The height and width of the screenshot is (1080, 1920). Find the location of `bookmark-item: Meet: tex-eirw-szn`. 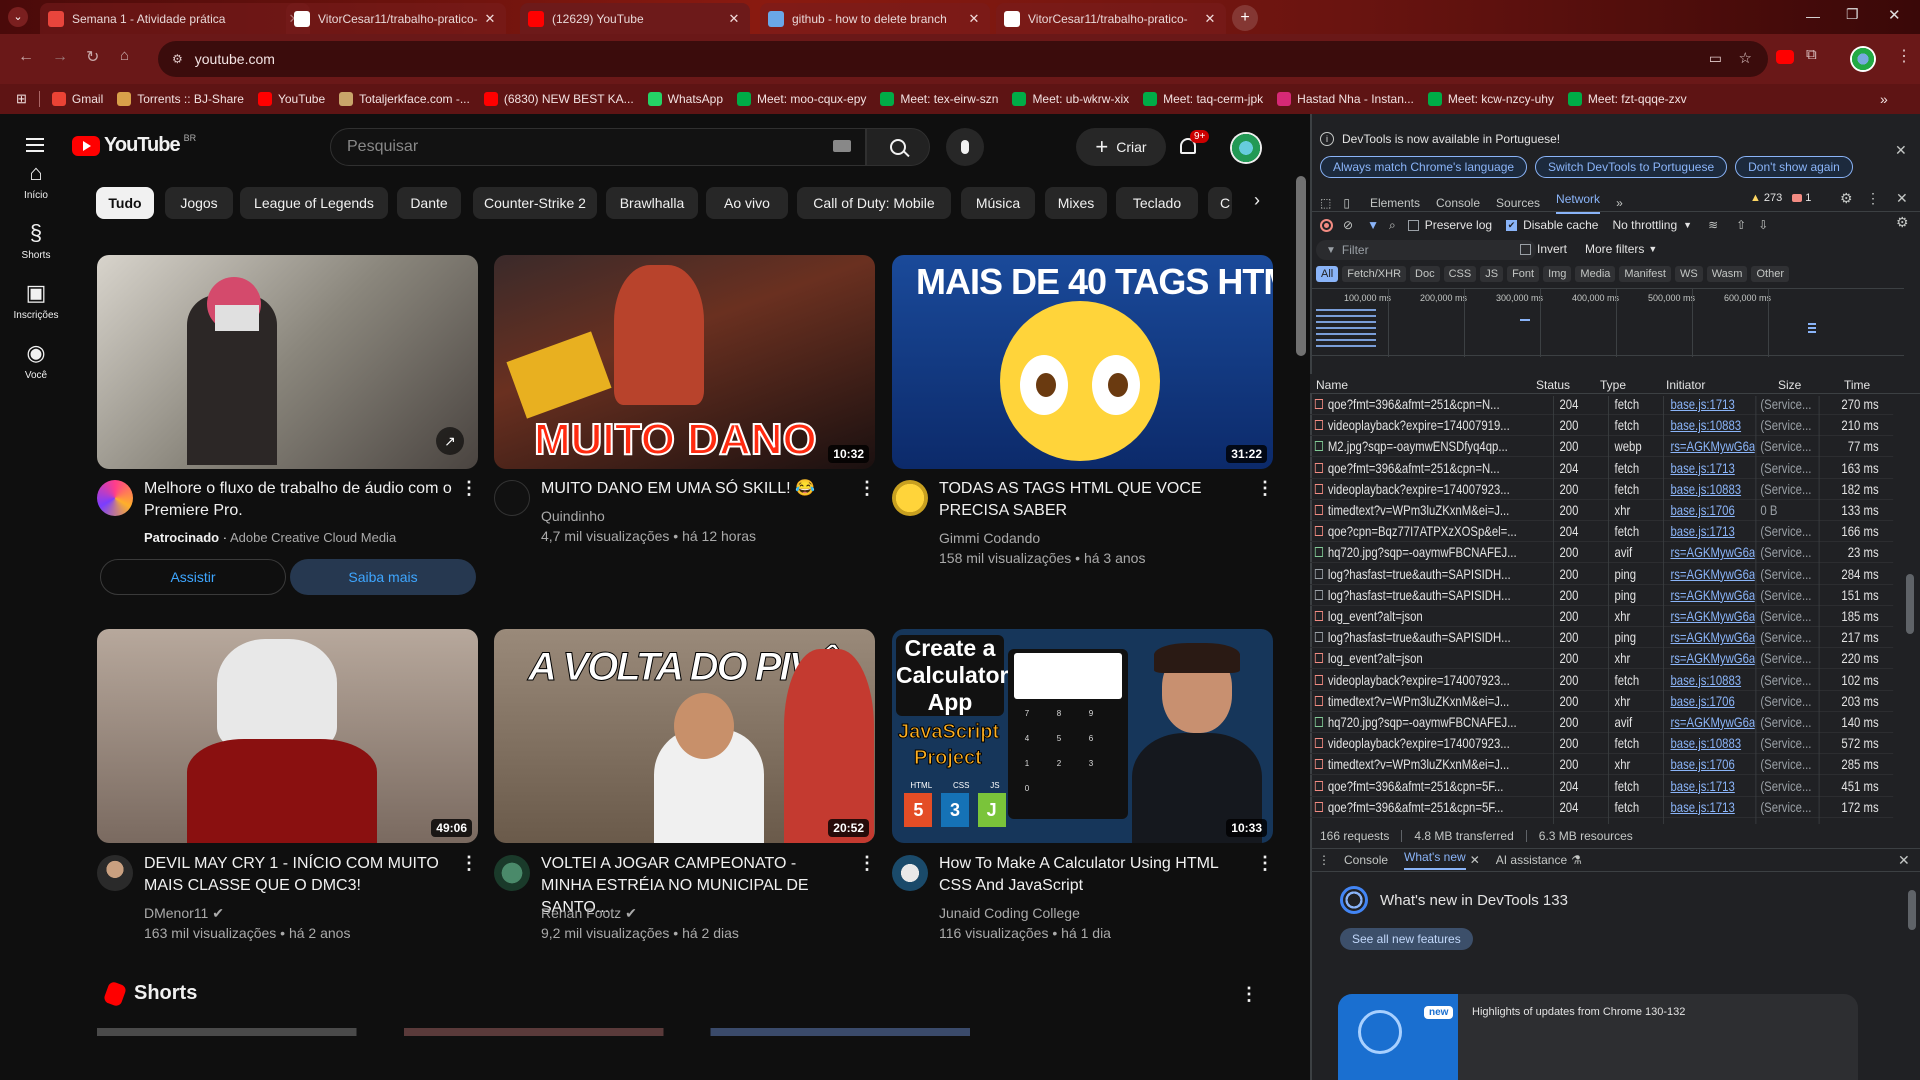

bookmark-item: Meet: tex-eirw-szn is located at coordinates (939, 99).